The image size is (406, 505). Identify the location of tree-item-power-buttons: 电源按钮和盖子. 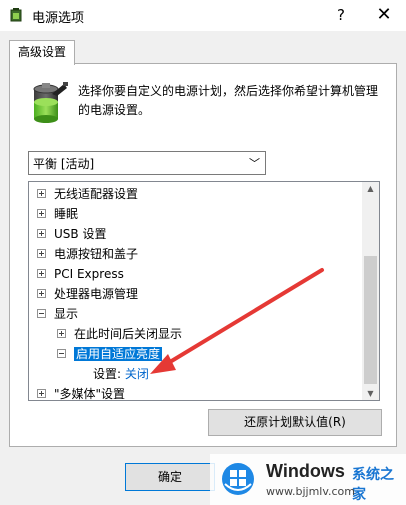
(87, 254).